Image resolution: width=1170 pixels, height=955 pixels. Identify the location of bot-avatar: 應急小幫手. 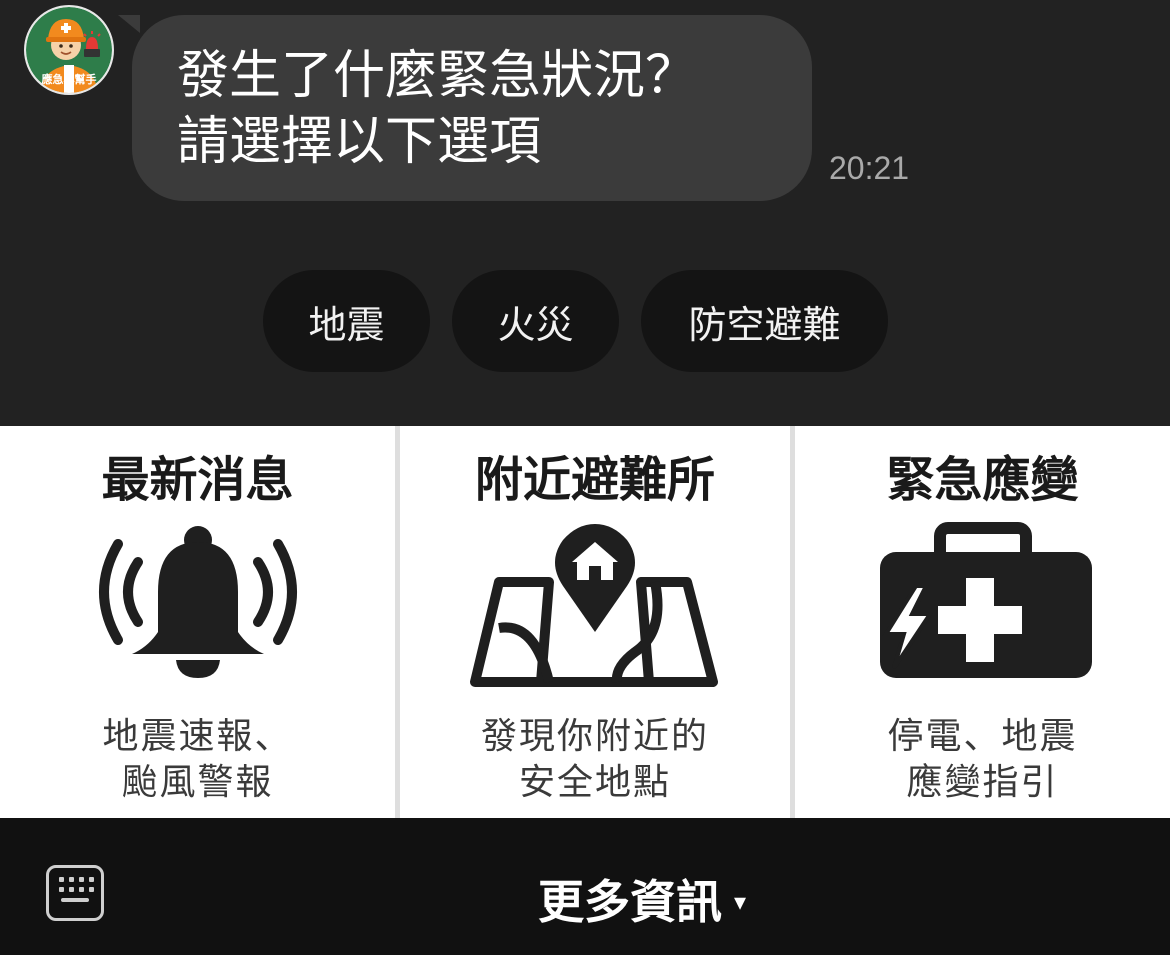
(69, 50).